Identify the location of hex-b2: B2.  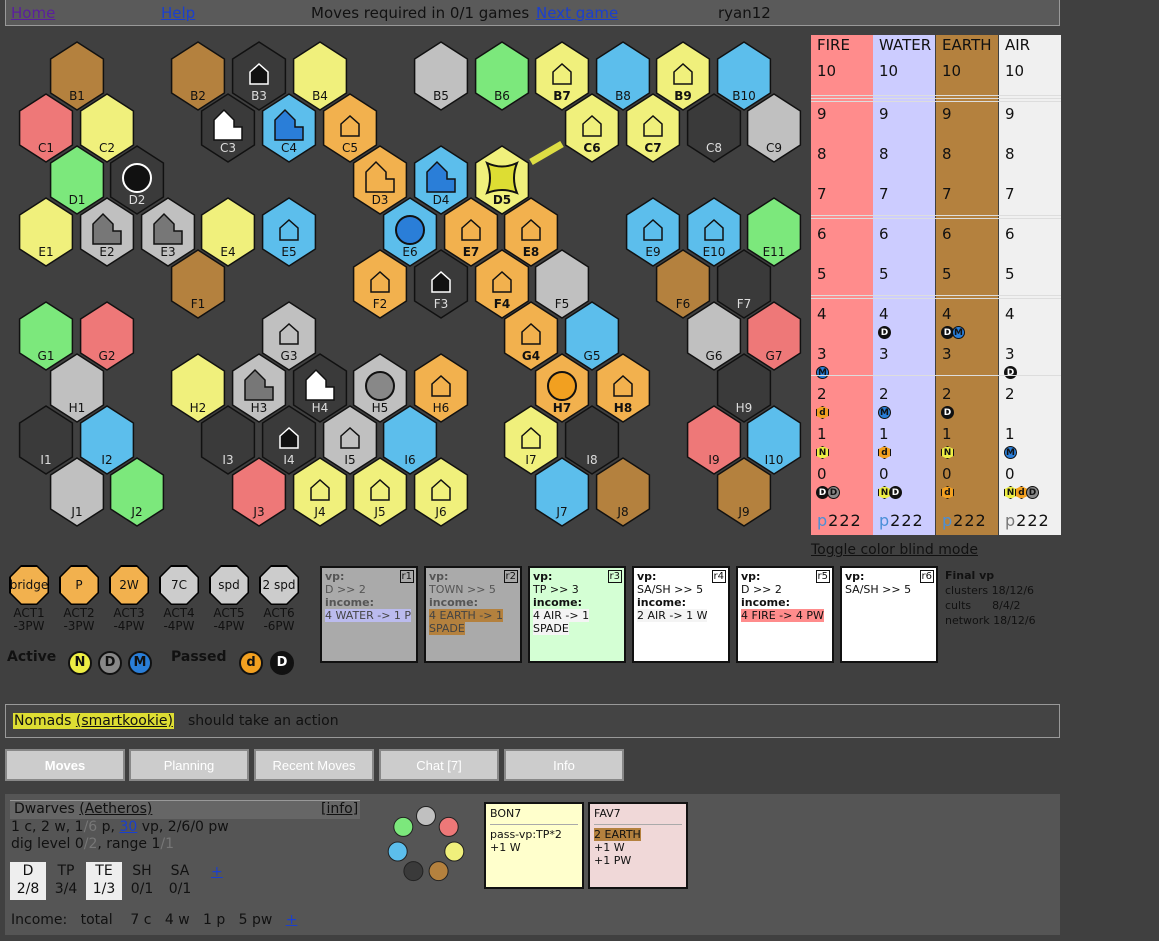
(198, 76).